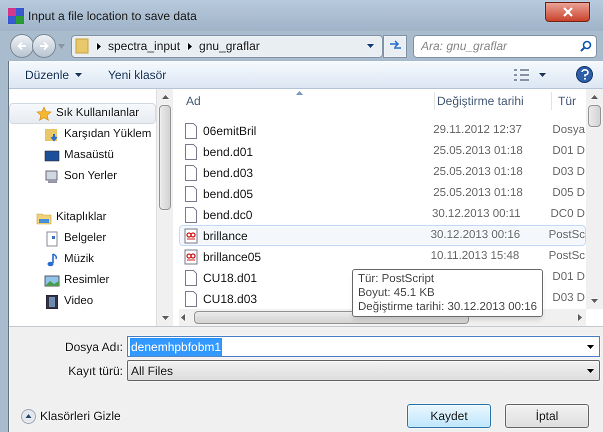 The width and height of the screenshot is (603, 432). Describe the element at coordinates (447, 307) in the screenshot. I see `tooltip-line: Değiştirme tarihi: 30.12.2013 00:16` at that location.